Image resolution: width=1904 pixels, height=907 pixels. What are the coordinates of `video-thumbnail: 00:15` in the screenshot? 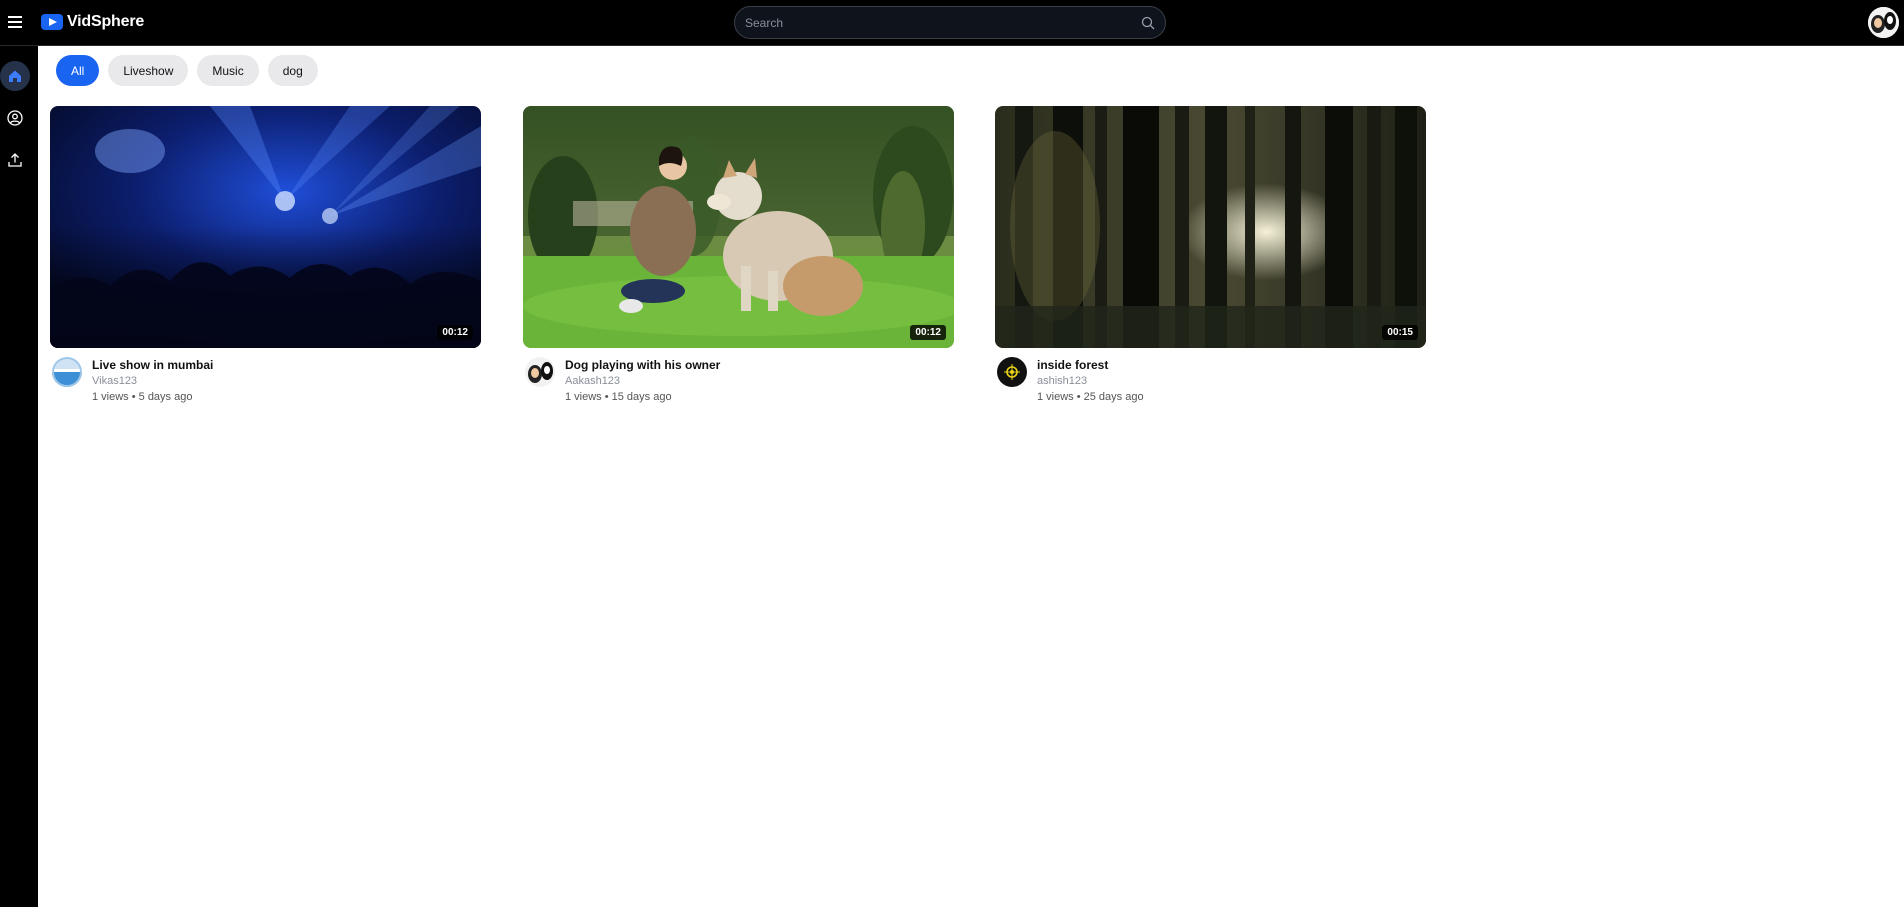 It's located at (1210, 227).